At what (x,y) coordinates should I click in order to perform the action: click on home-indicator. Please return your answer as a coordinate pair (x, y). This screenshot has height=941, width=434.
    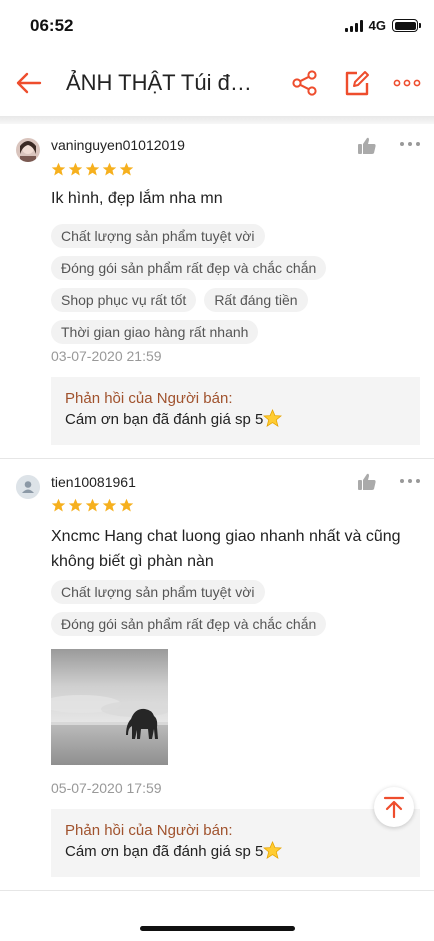
    Looking at the image, I should click on (217, 928).